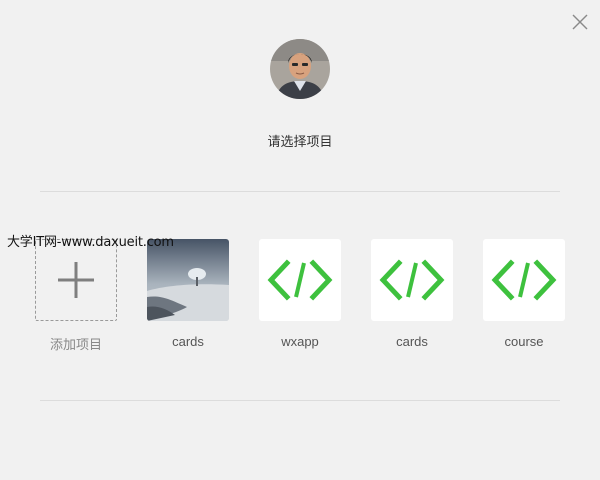 The height and width of the screenshot is (480, 600). What do you see at coordinates (524, 341) in the screenshot?
I see `project-name: course` at bounding box center [524, 341].